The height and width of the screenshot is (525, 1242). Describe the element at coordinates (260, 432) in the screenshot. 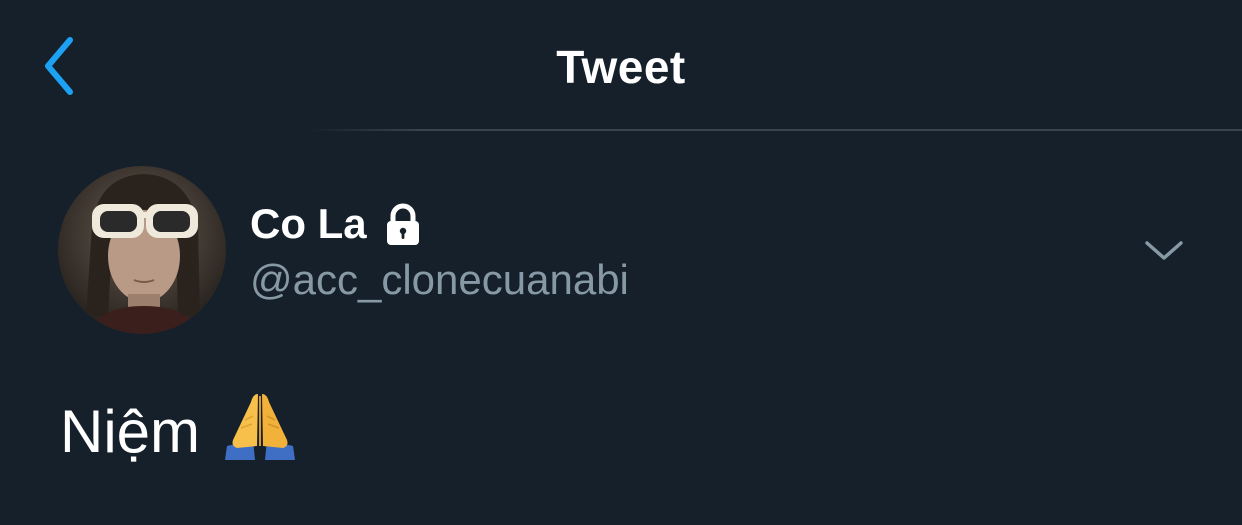

I see `folded-hands-emoji-icon` at that location.